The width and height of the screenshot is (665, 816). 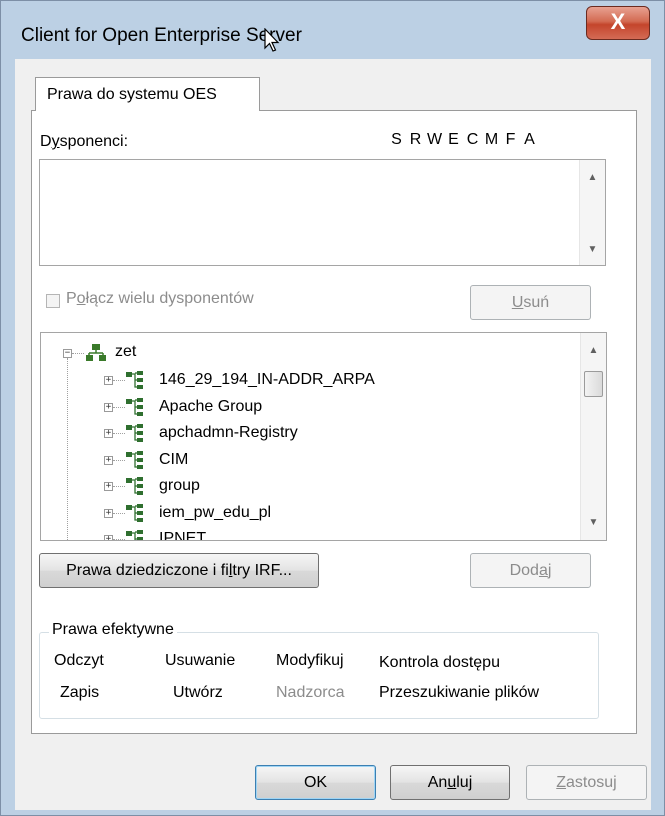 I want to click on tree-root-label: zet, so click(x=125, y=352).